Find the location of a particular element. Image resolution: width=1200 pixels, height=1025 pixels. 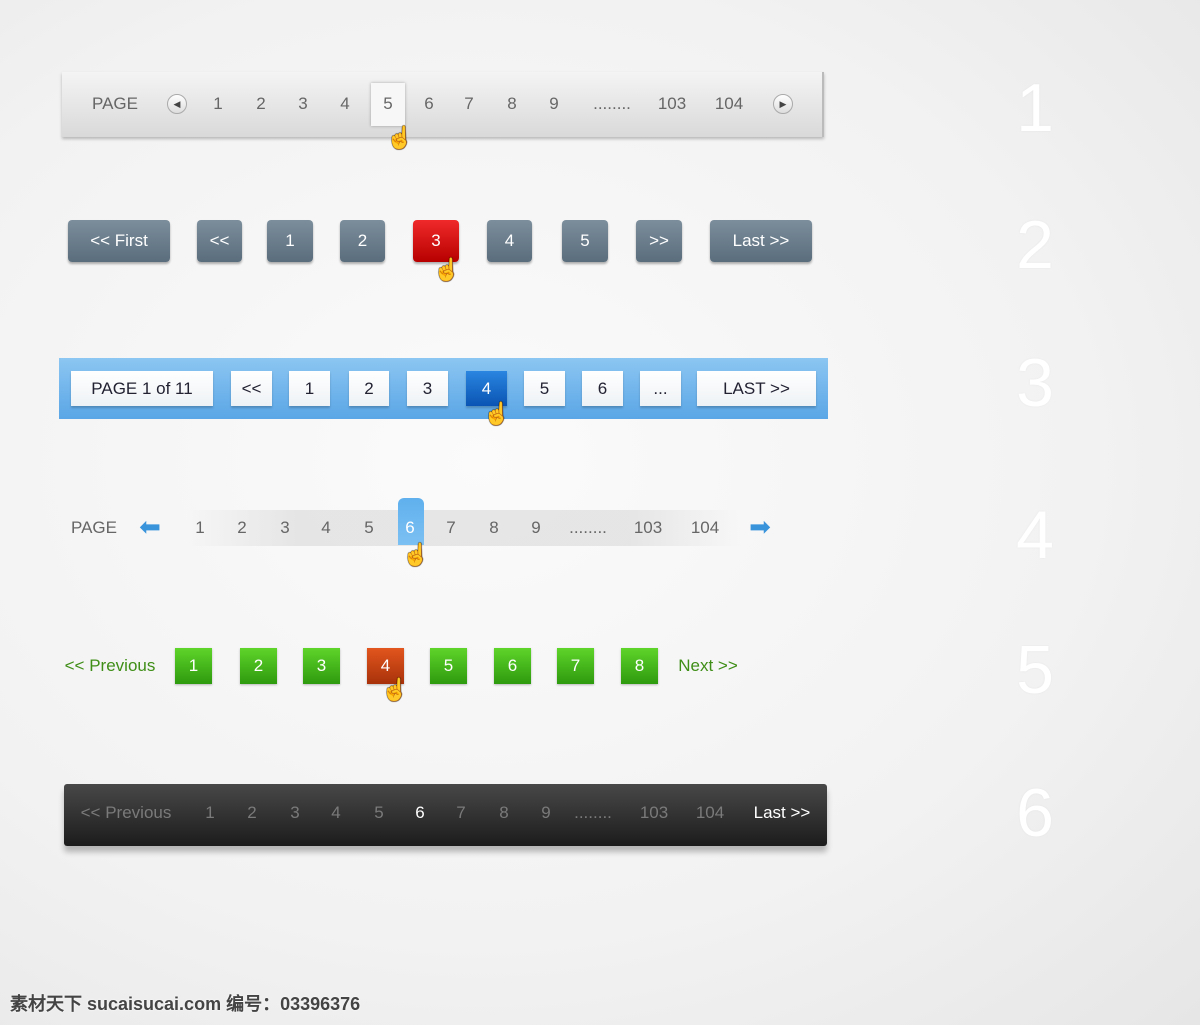

style-number-label: 6 is located at coordinates (1035, 813).